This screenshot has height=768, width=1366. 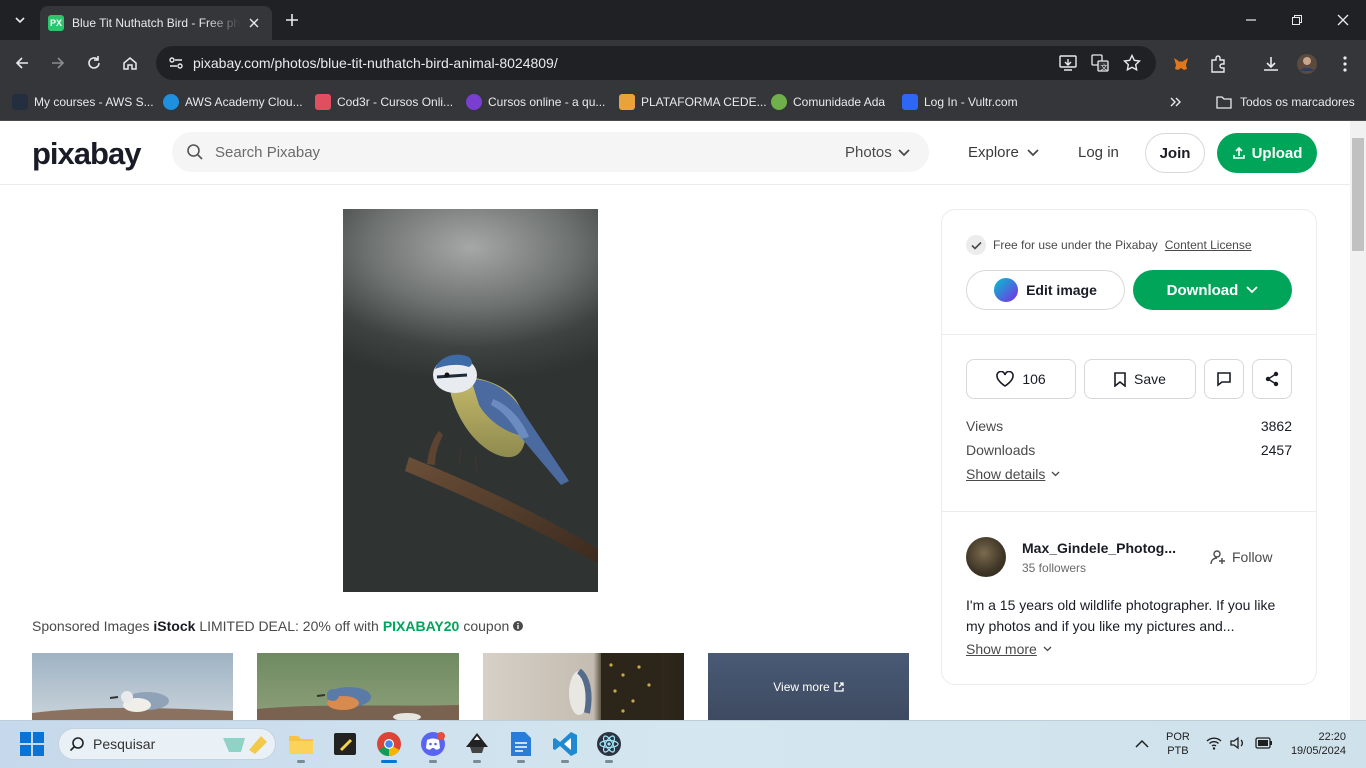 I want to click on file-explorer-icon, so click(x=301, y=744).